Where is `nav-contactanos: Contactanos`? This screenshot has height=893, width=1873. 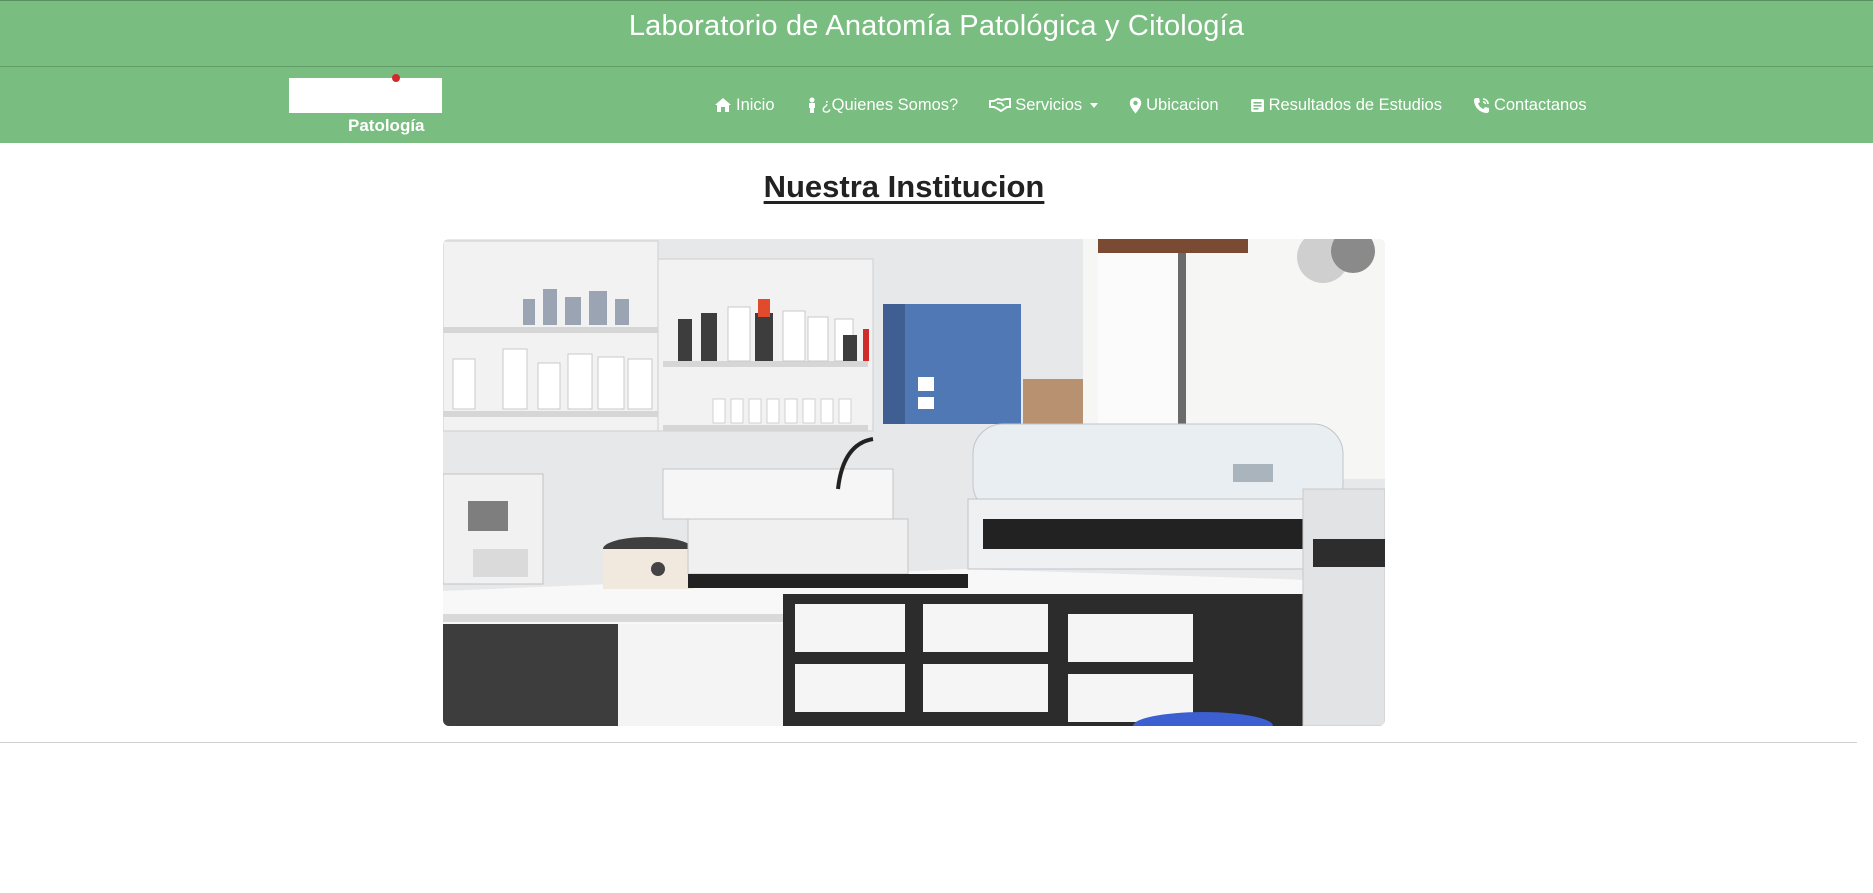 nav-contactanos: Contactanos is located at coordinates (1530, 105).